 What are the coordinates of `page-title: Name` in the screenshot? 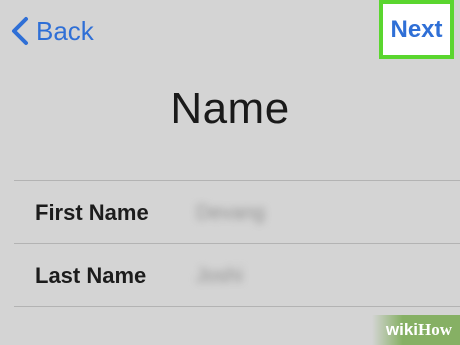 It's located at (230, 108).